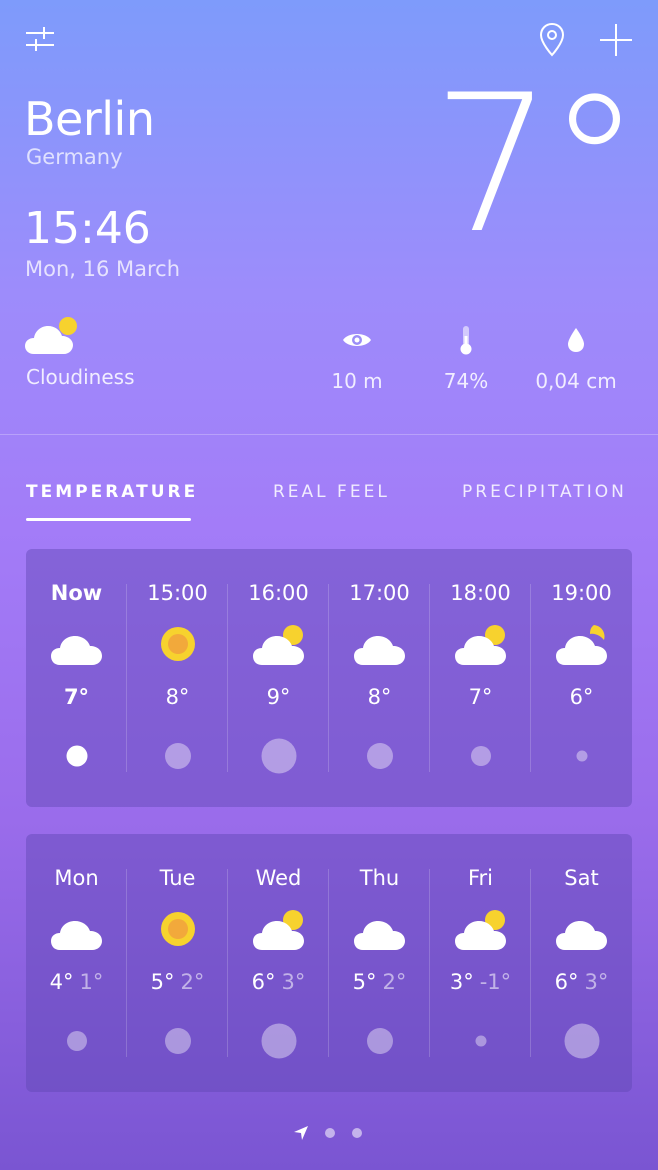 This screenshot has height=1170, width=658. I want to click on hour-label: 17:00, so click(379, 593).